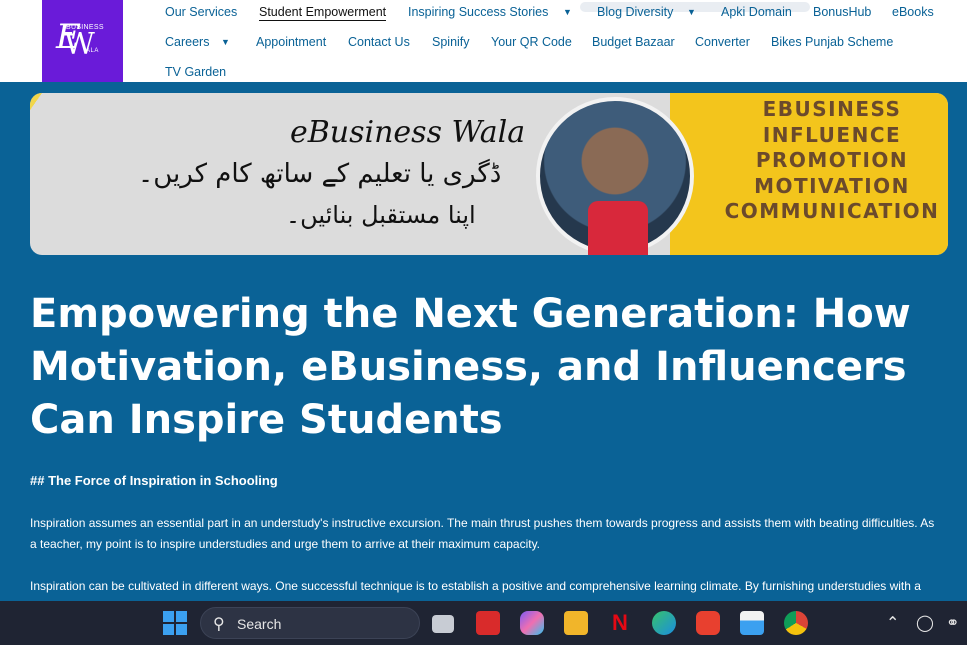 This screenshot has height=645, width=967. I want to click on banner-brand: eBusiness Wala, so click(408, 132).